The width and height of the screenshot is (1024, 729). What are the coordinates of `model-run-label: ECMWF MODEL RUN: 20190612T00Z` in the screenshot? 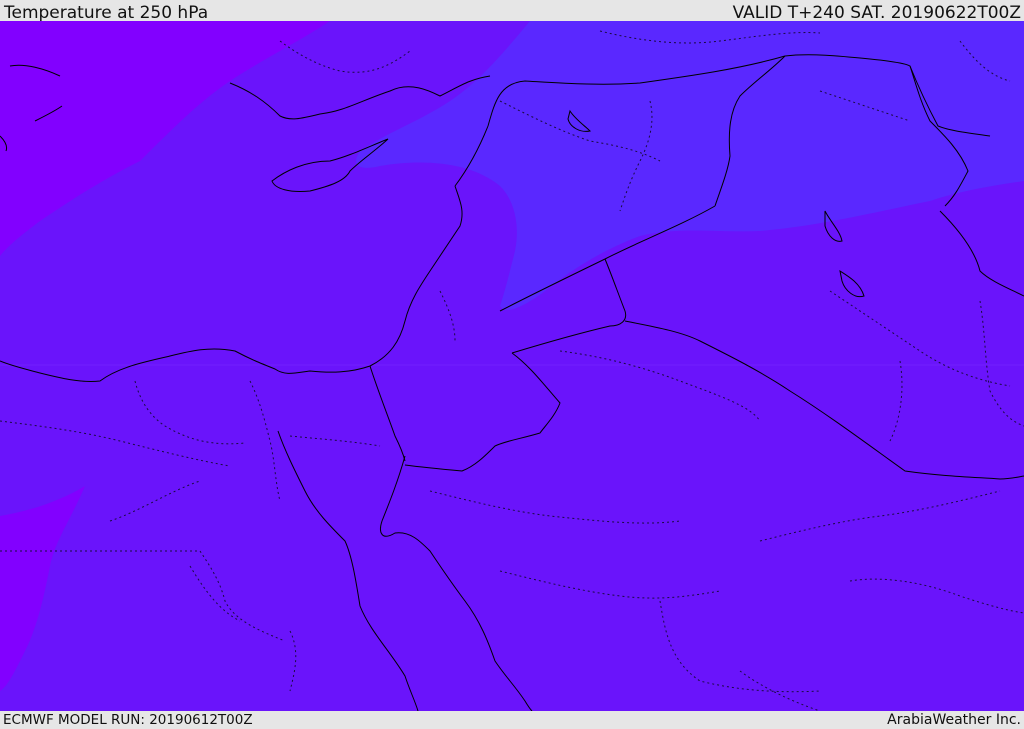 It's located at (128, 720).